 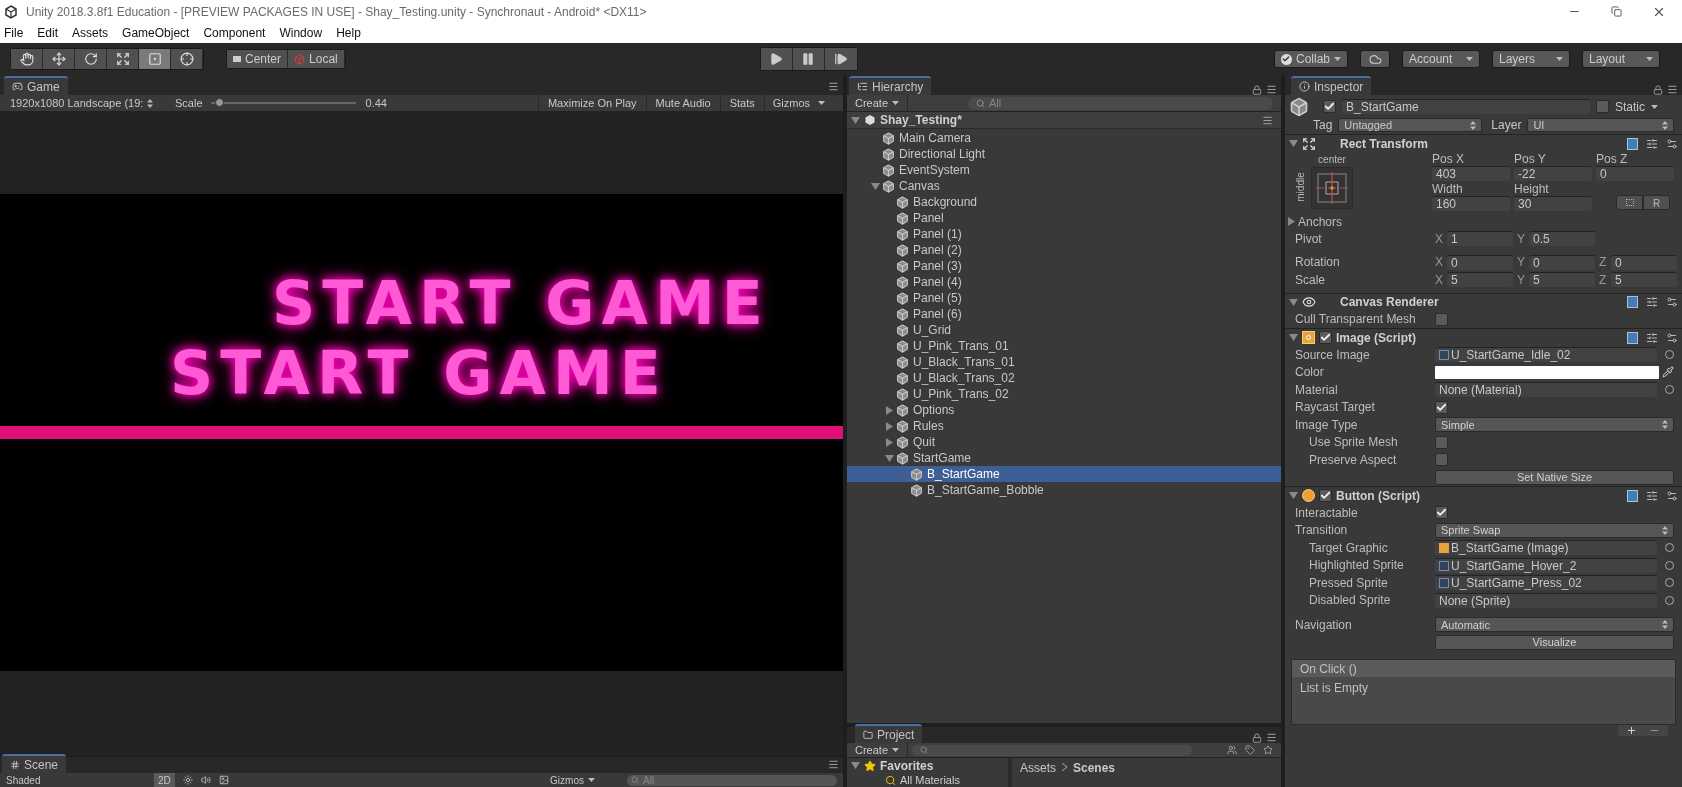 What do you see at coordinates (1546, 390) in the screenshot?
I see `object-field: None (Material)` at bounding box center [1546, 390].